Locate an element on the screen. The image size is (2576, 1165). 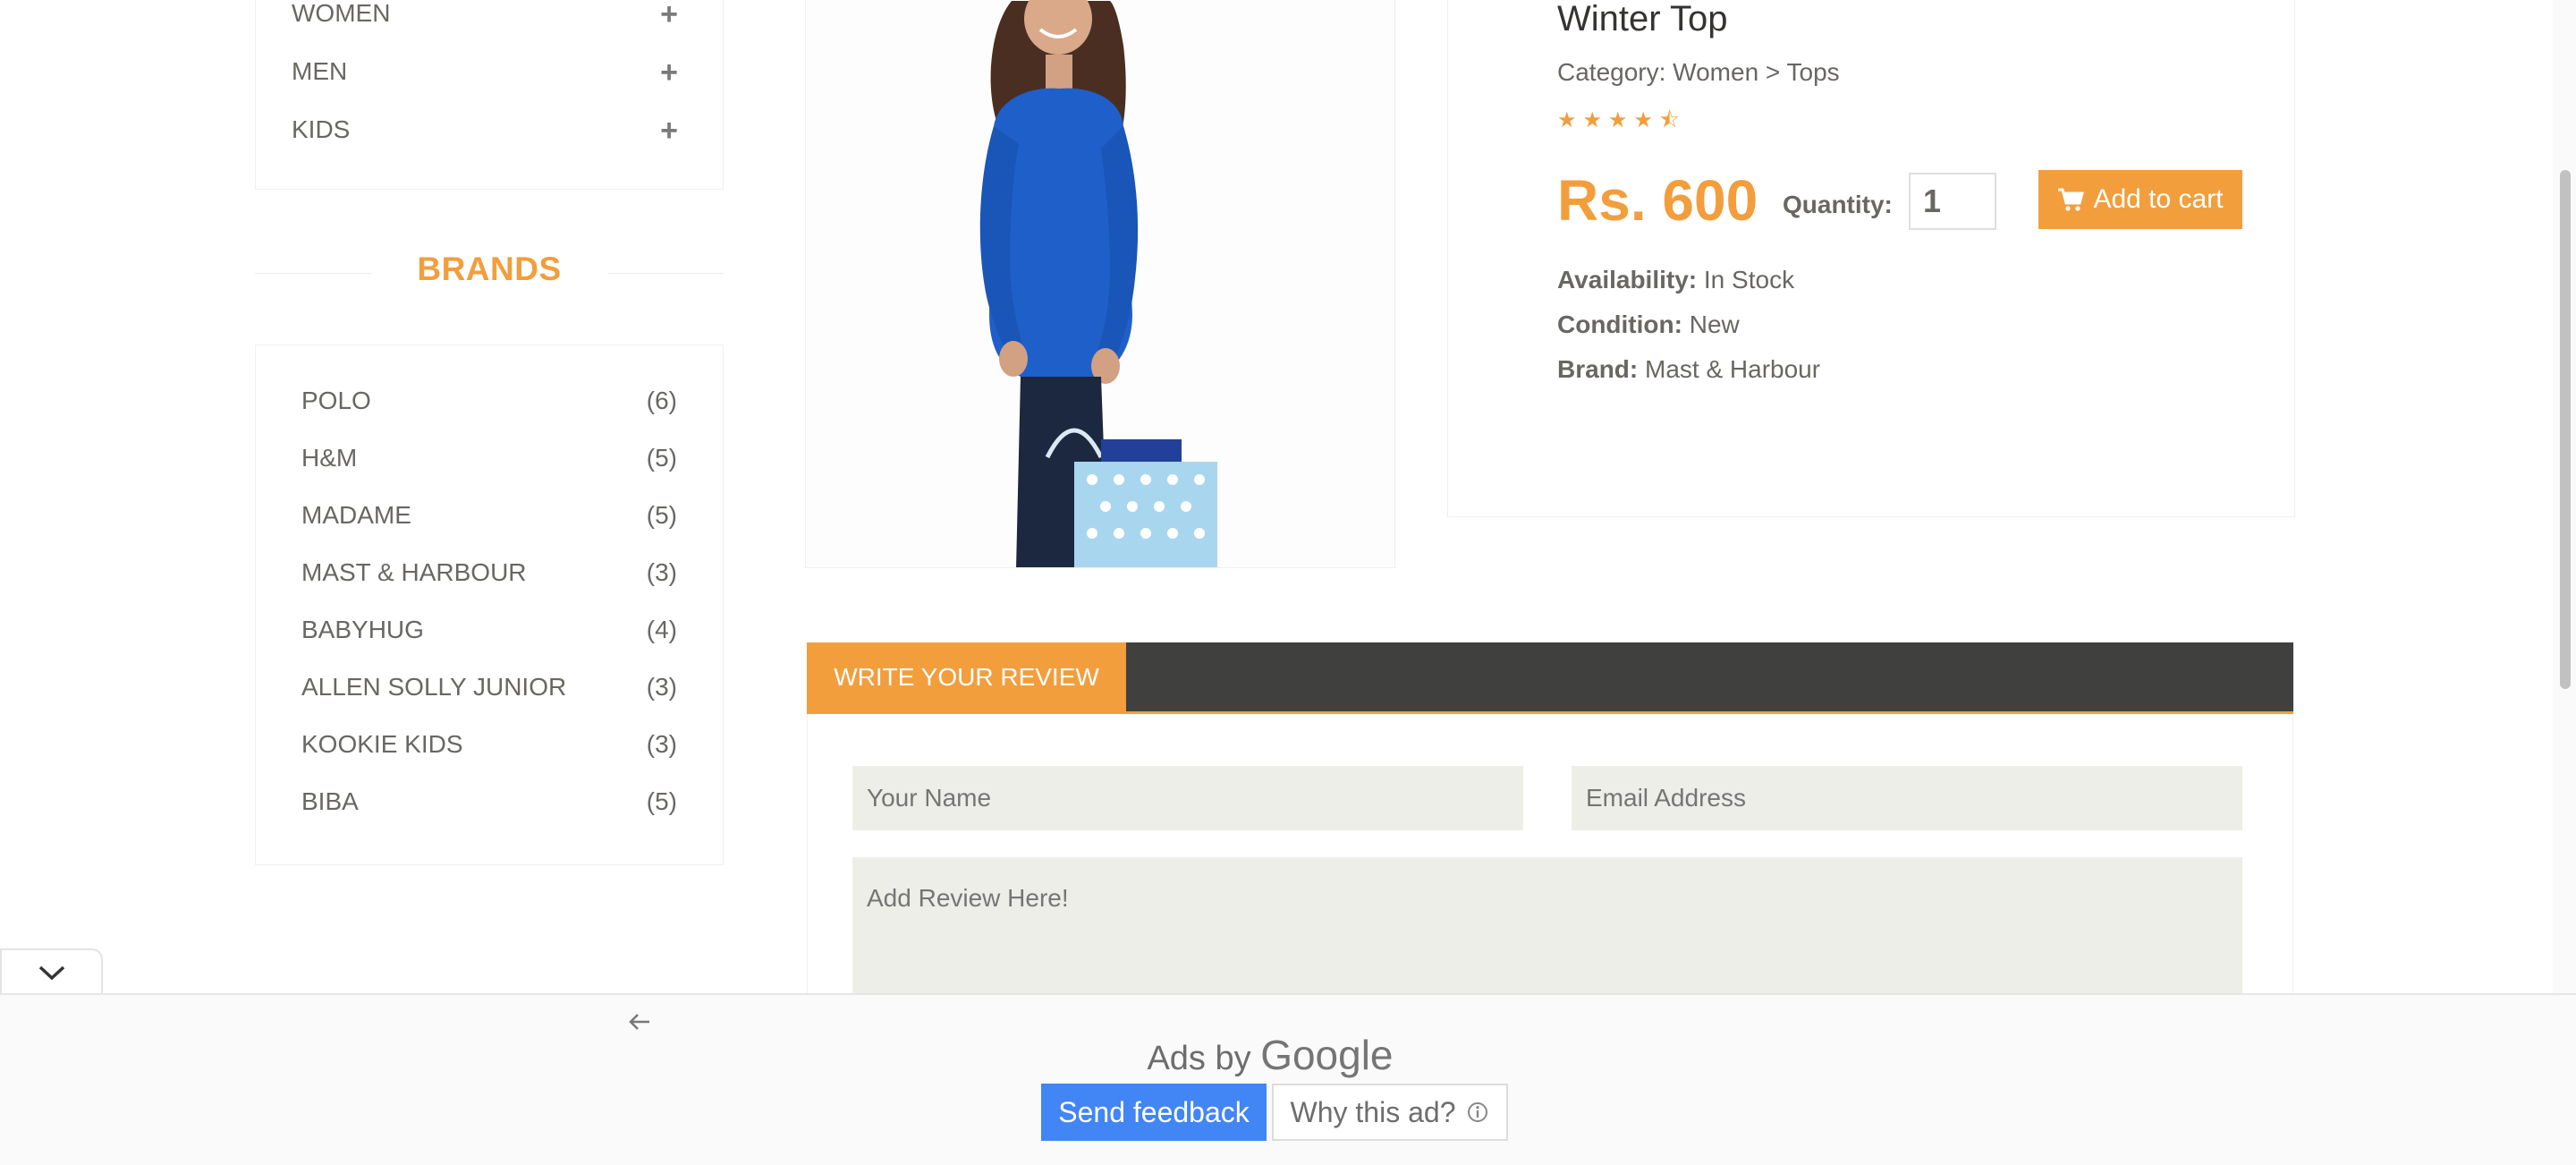
brand-count: (6) is located at coordinates (661, 401).